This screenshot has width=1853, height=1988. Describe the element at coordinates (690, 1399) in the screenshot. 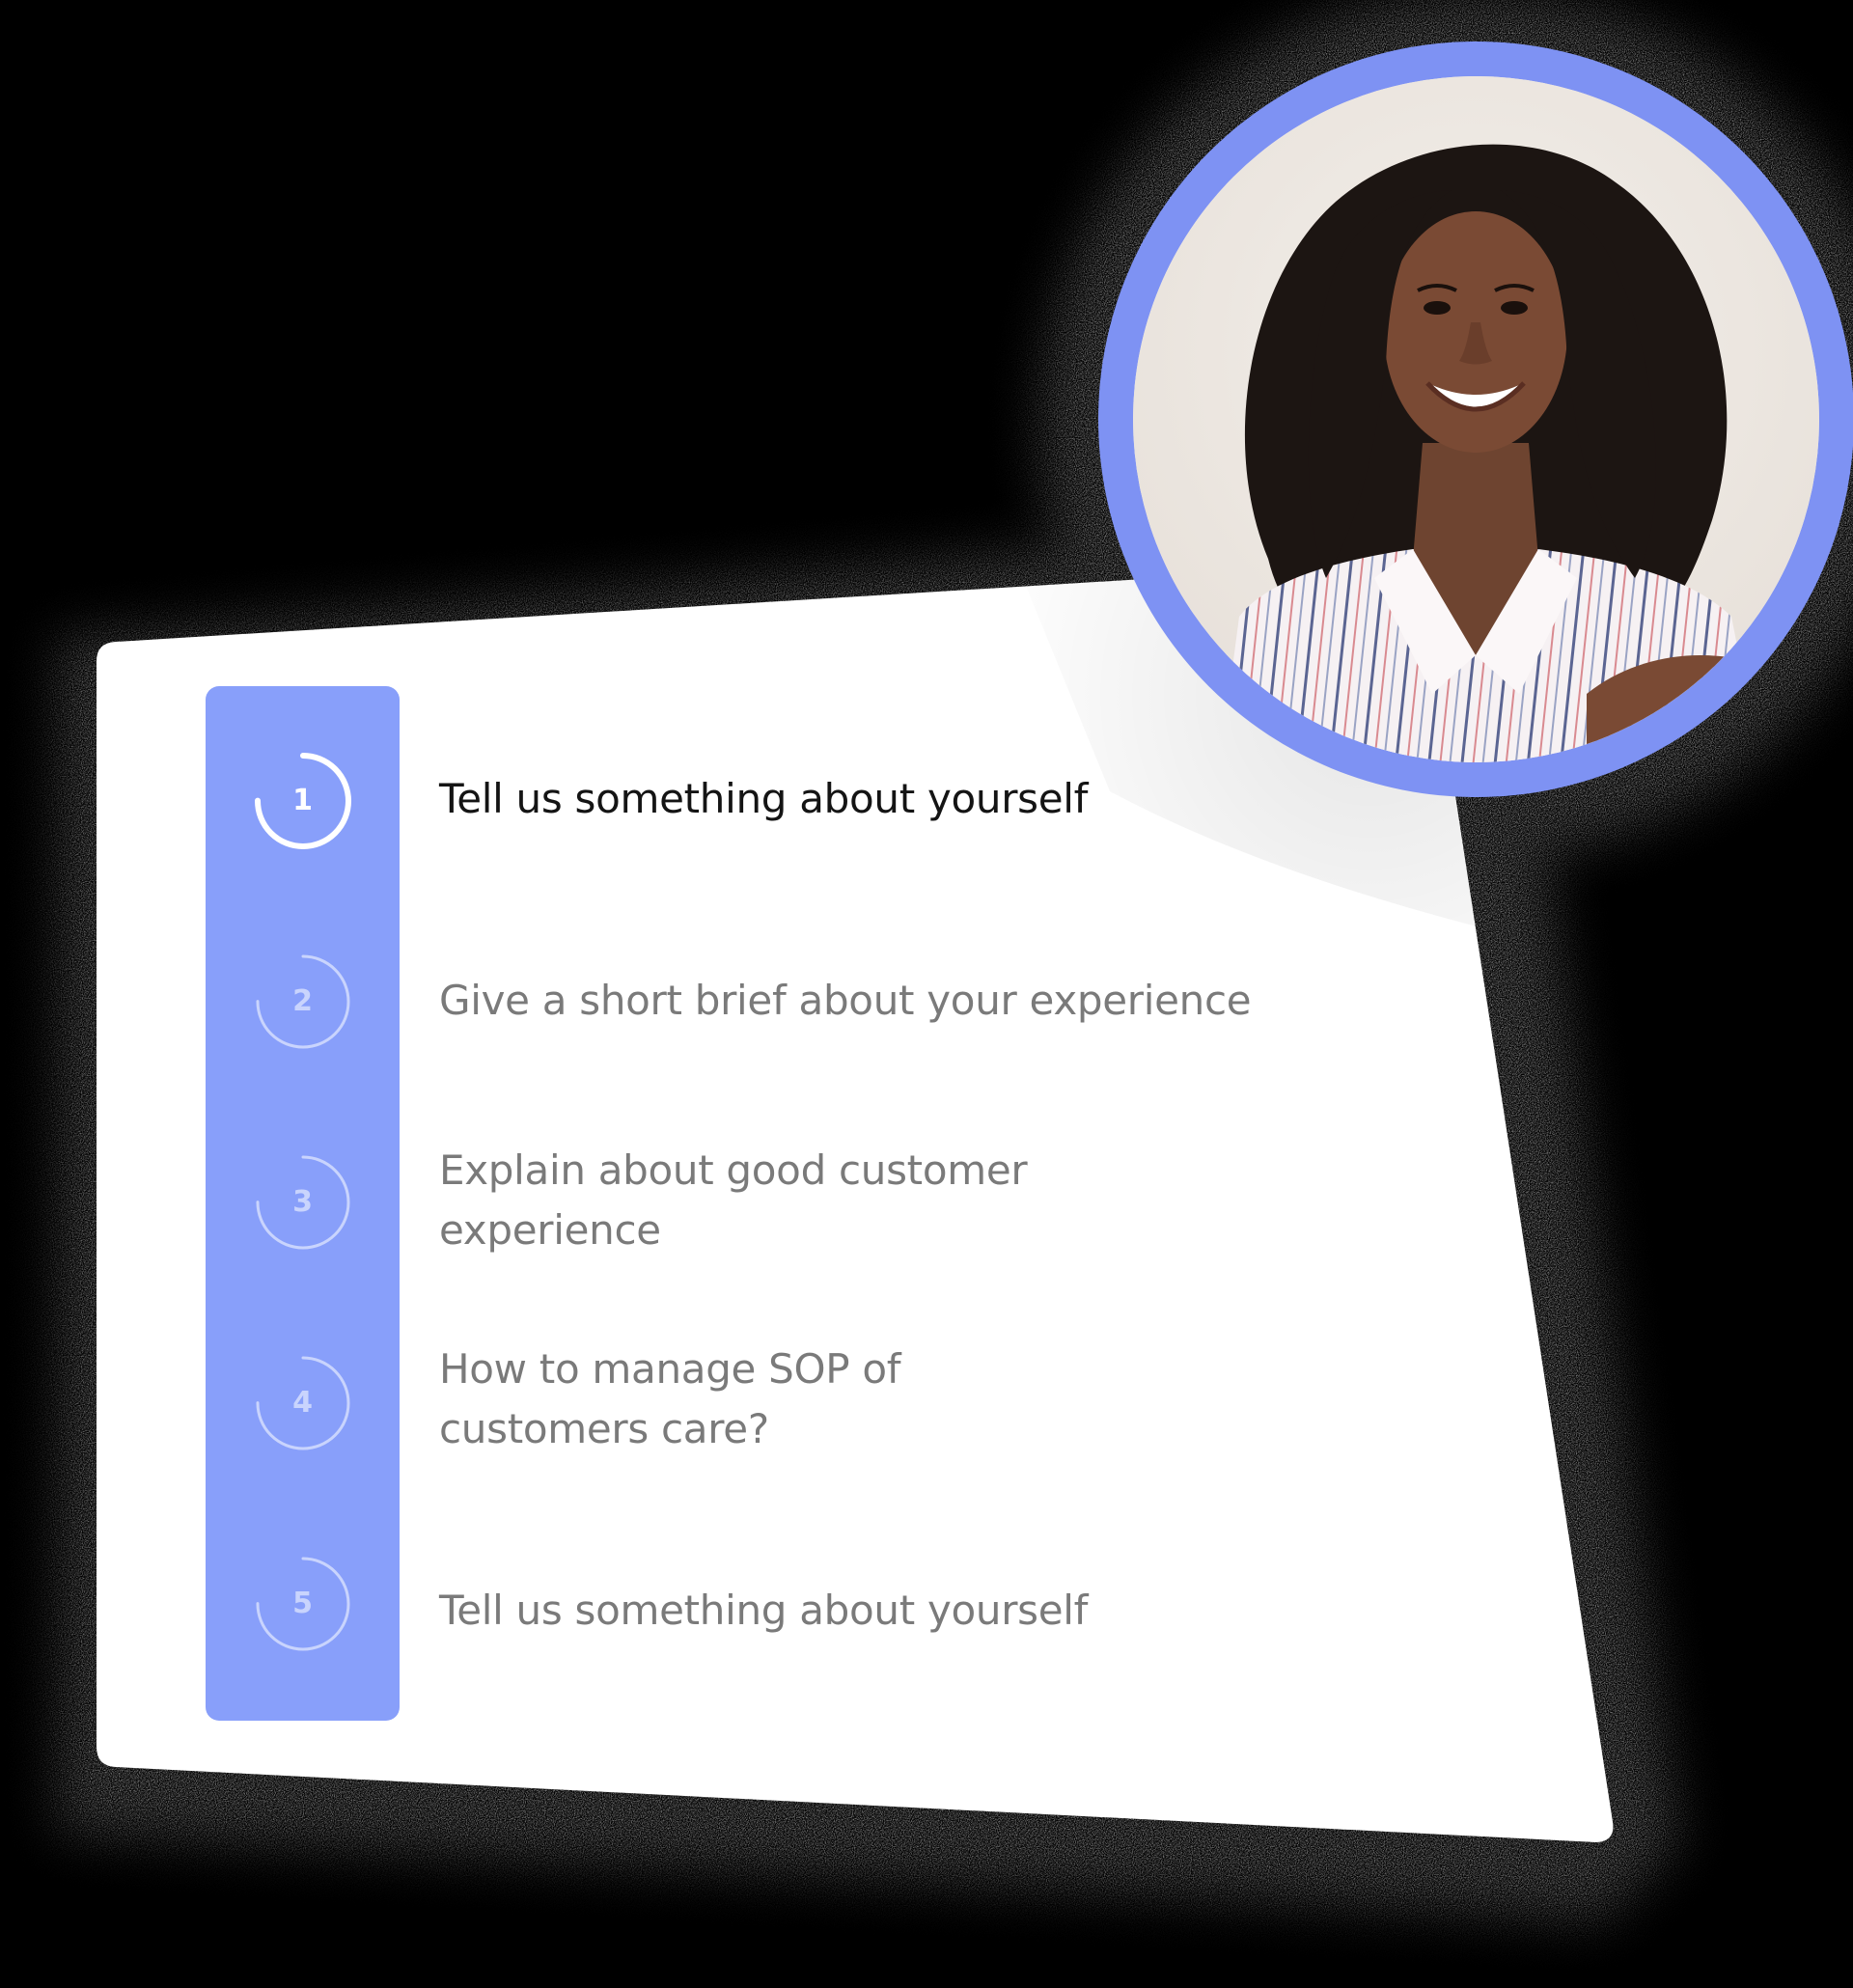

I see `question-4: How to manage SOP of customers care?` at that location.